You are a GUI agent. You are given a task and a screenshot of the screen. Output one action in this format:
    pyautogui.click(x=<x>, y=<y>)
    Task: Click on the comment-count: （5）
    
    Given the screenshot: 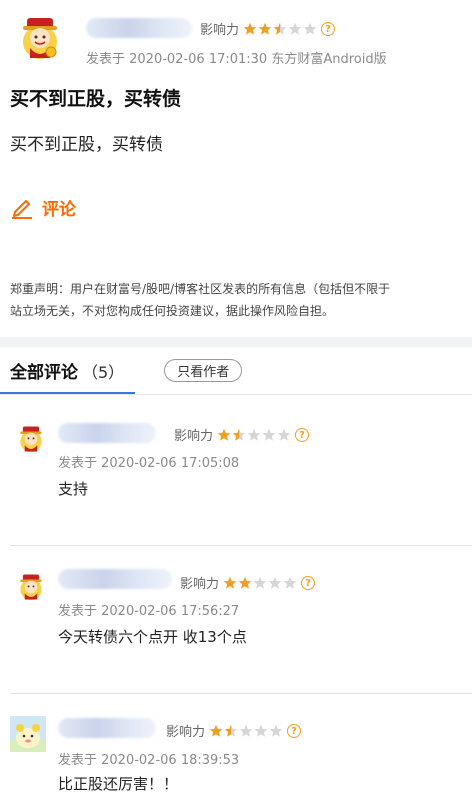 What is the action you would take?
    pyautogui.click(x=103, y=372)
    